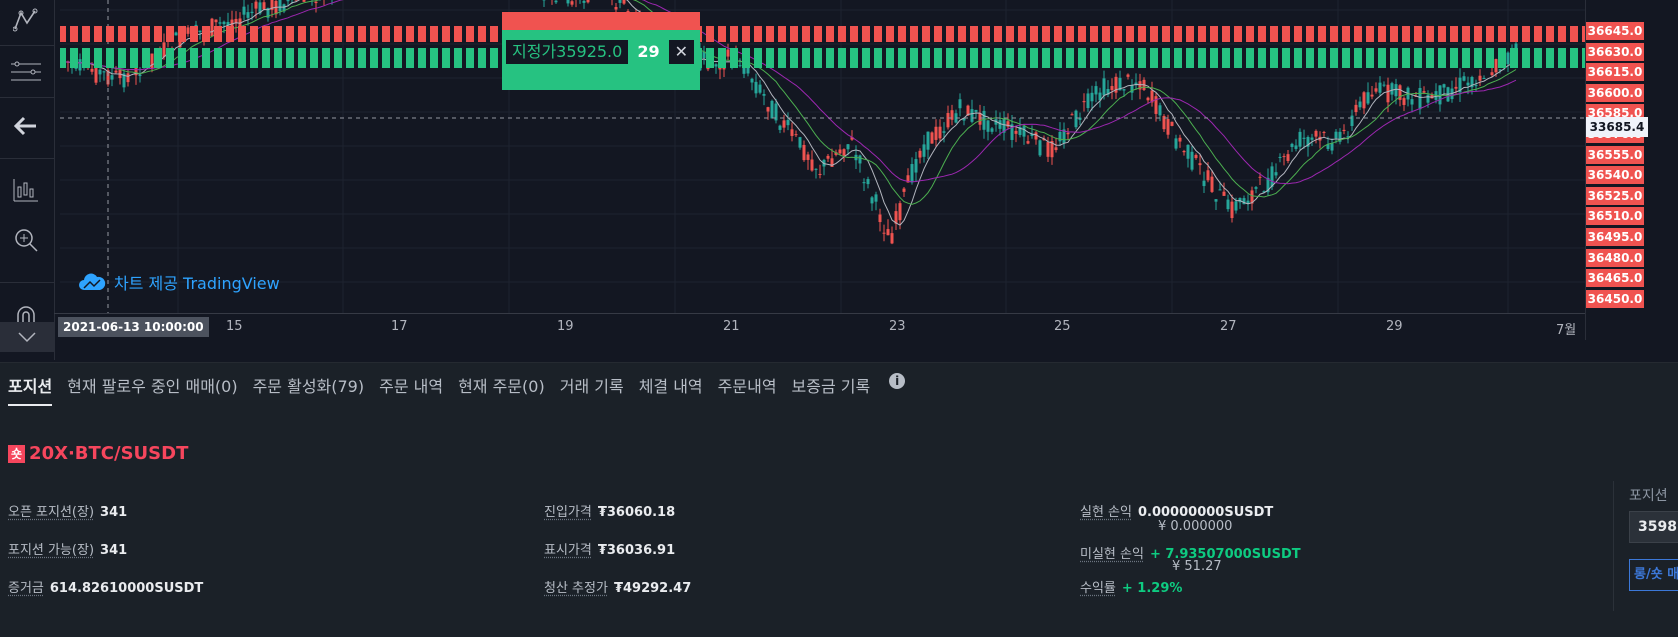  Describe the element at coordinates (309, 389) in the screenshot. I see `tab-2: 주문 활성화(79)` at that location.